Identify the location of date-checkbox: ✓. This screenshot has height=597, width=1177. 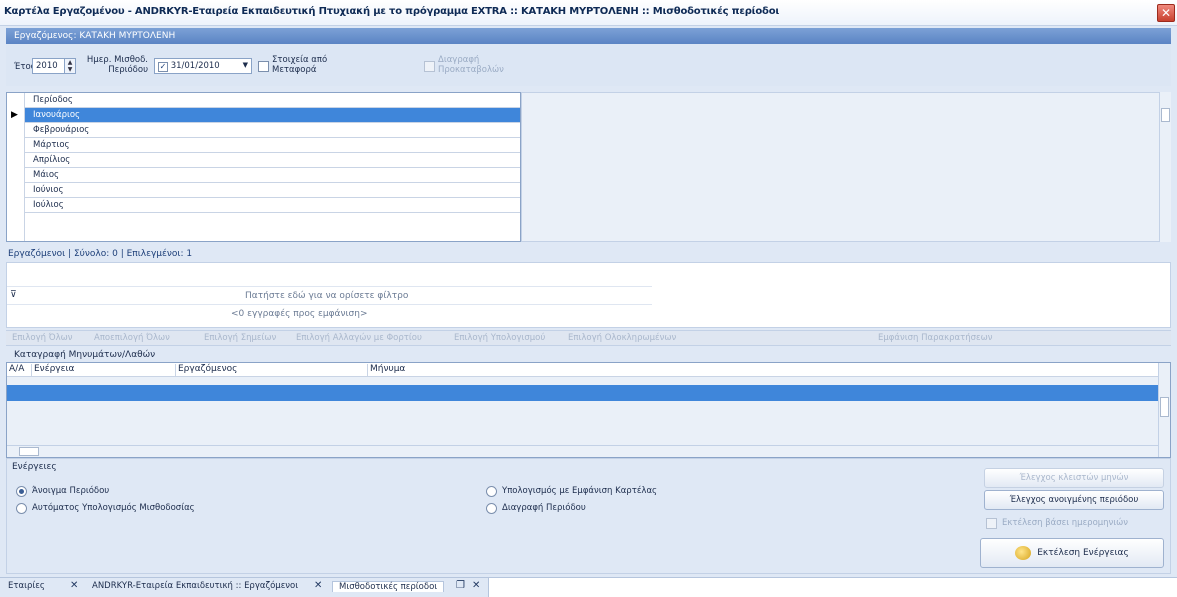
(163, 67).